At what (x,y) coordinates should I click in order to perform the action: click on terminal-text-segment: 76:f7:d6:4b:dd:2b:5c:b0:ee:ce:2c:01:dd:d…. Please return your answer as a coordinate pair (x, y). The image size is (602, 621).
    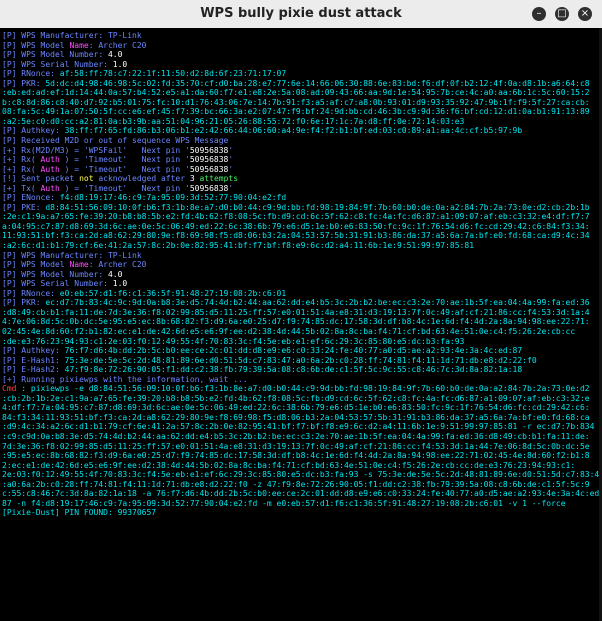
    Looking at the image, I should click on (293, 351).